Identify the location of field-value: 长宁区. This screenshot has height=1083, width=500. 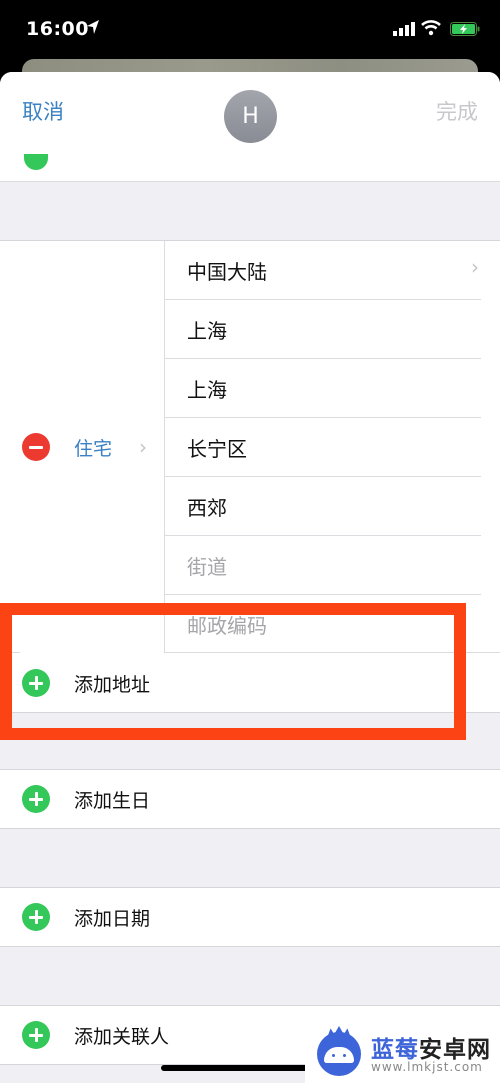
(217, 447).